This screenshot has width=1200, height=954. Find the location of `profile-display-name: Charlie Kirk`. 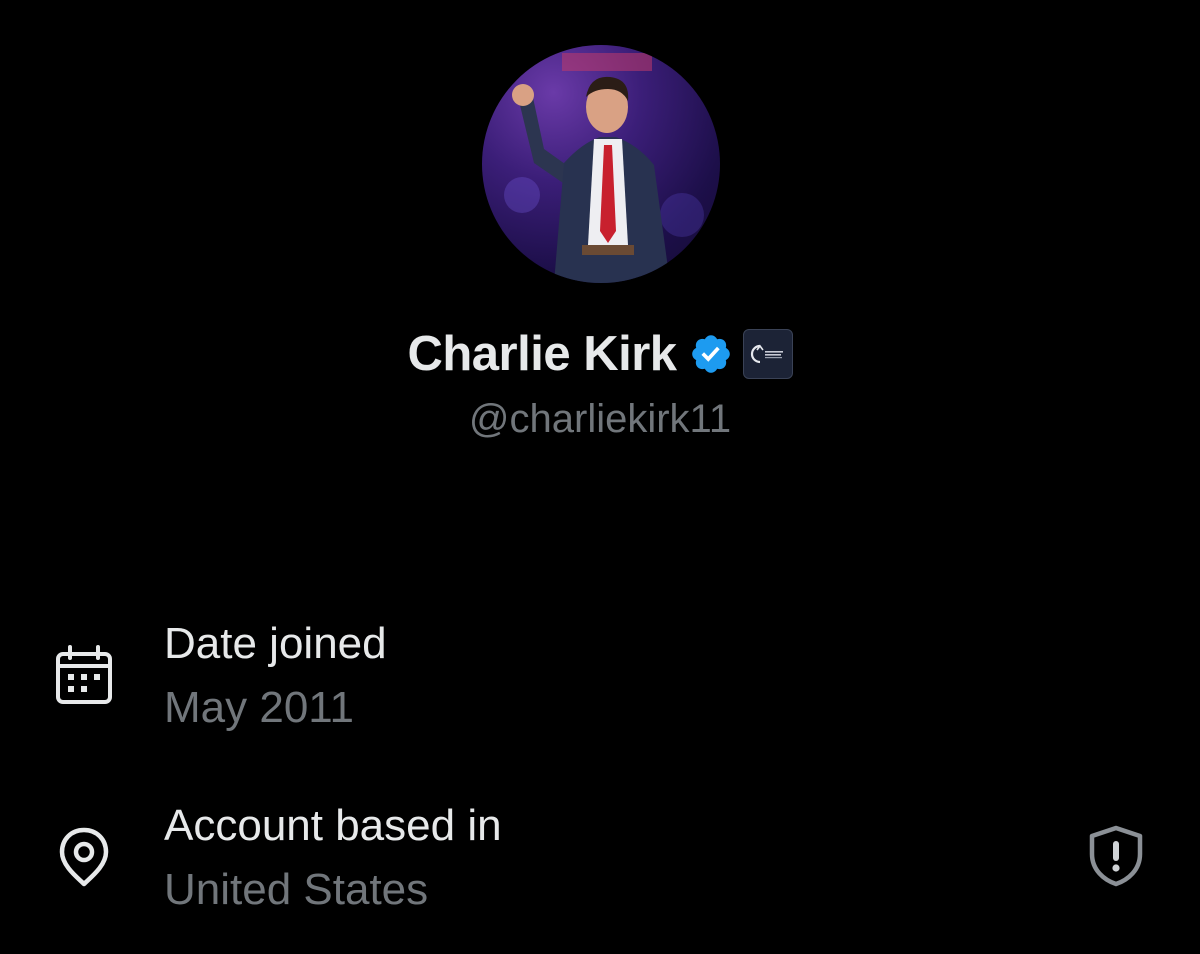

profile-display-name: Charlie Kirk is located at coordinates (542, 354).